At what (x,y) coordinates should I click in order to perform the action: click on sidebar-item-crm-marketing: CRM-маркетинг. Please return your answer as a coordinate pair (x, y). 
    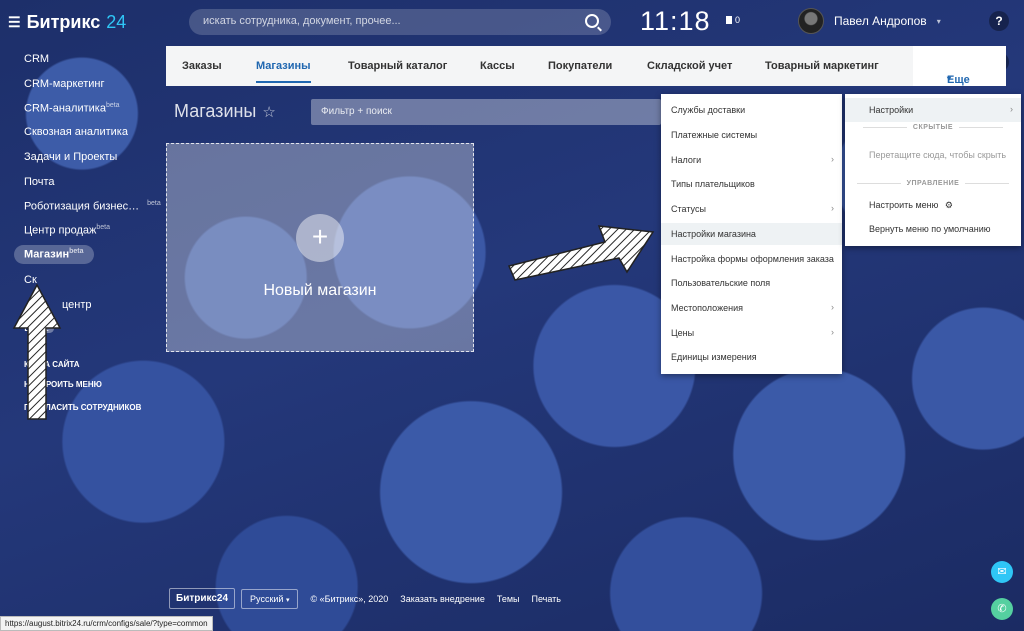
    Looking at the image, I should click on (64, 84).